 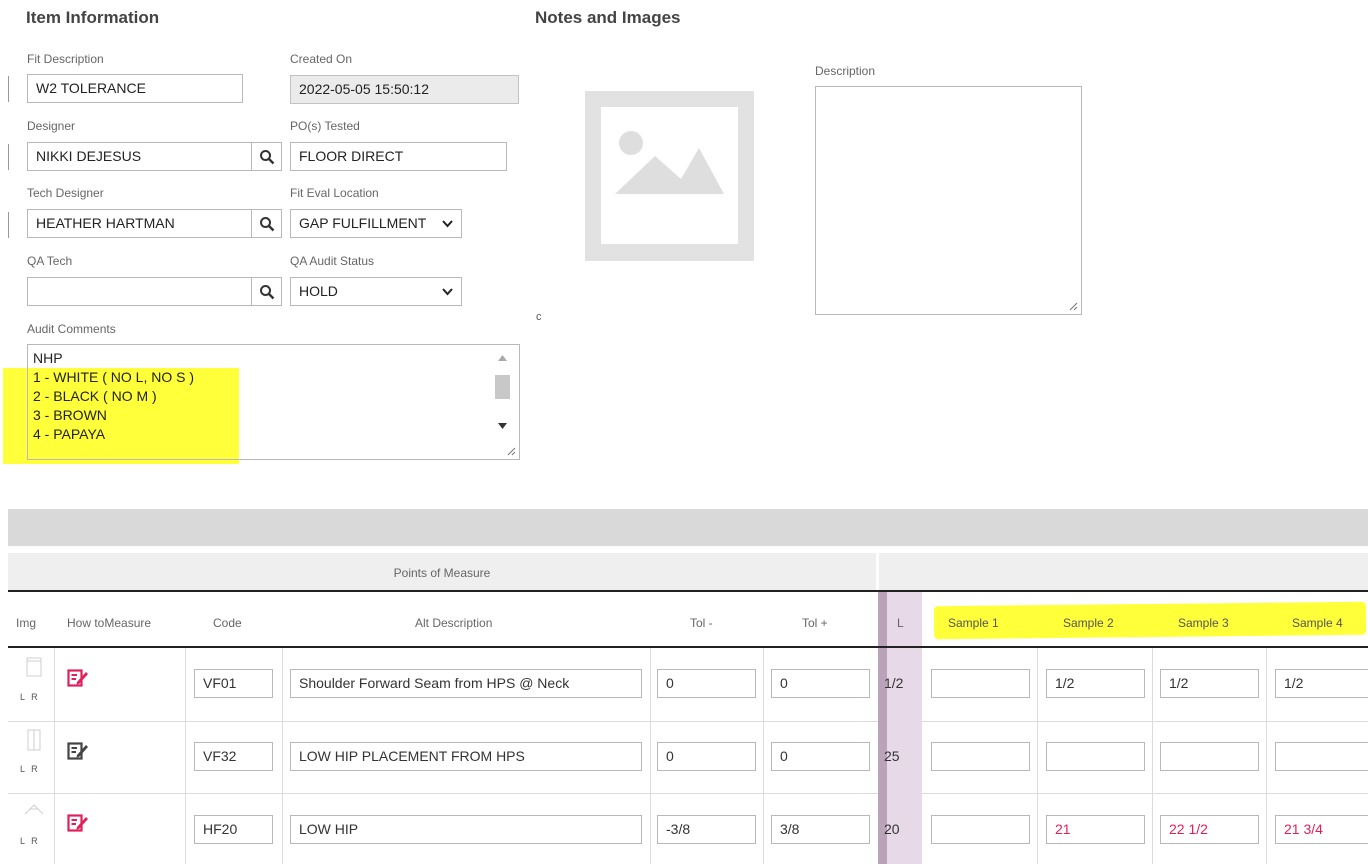 I want to click on sample-3-input: 22 1/2, so click(x=1209, y=829).